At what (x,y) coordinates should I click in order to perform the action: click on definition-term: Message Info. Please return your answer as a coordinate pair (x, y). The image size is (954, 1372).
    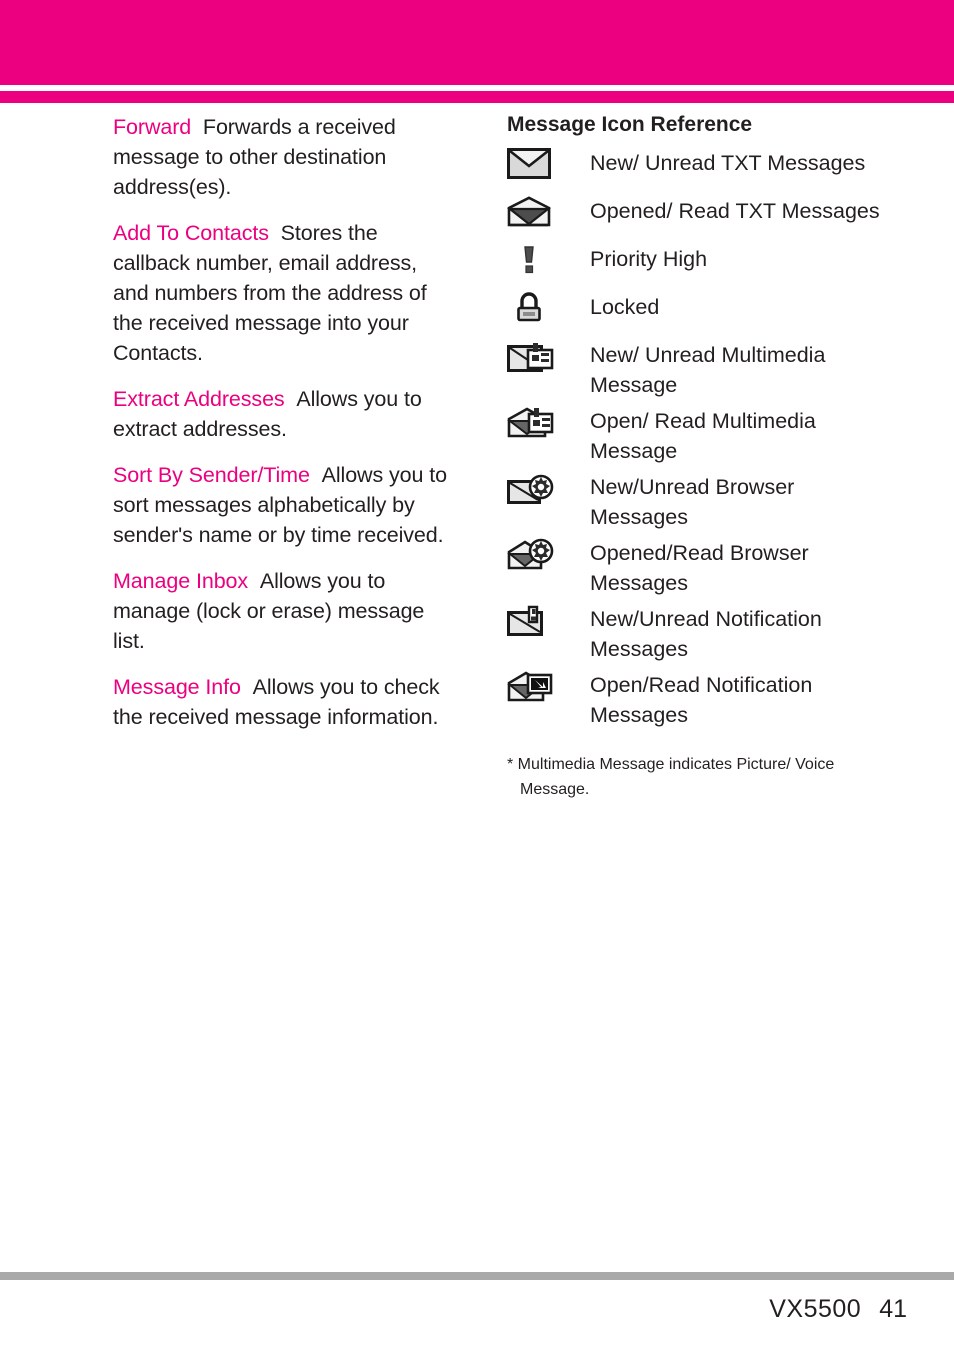
    Looking at the image, I should click on (177, 687).